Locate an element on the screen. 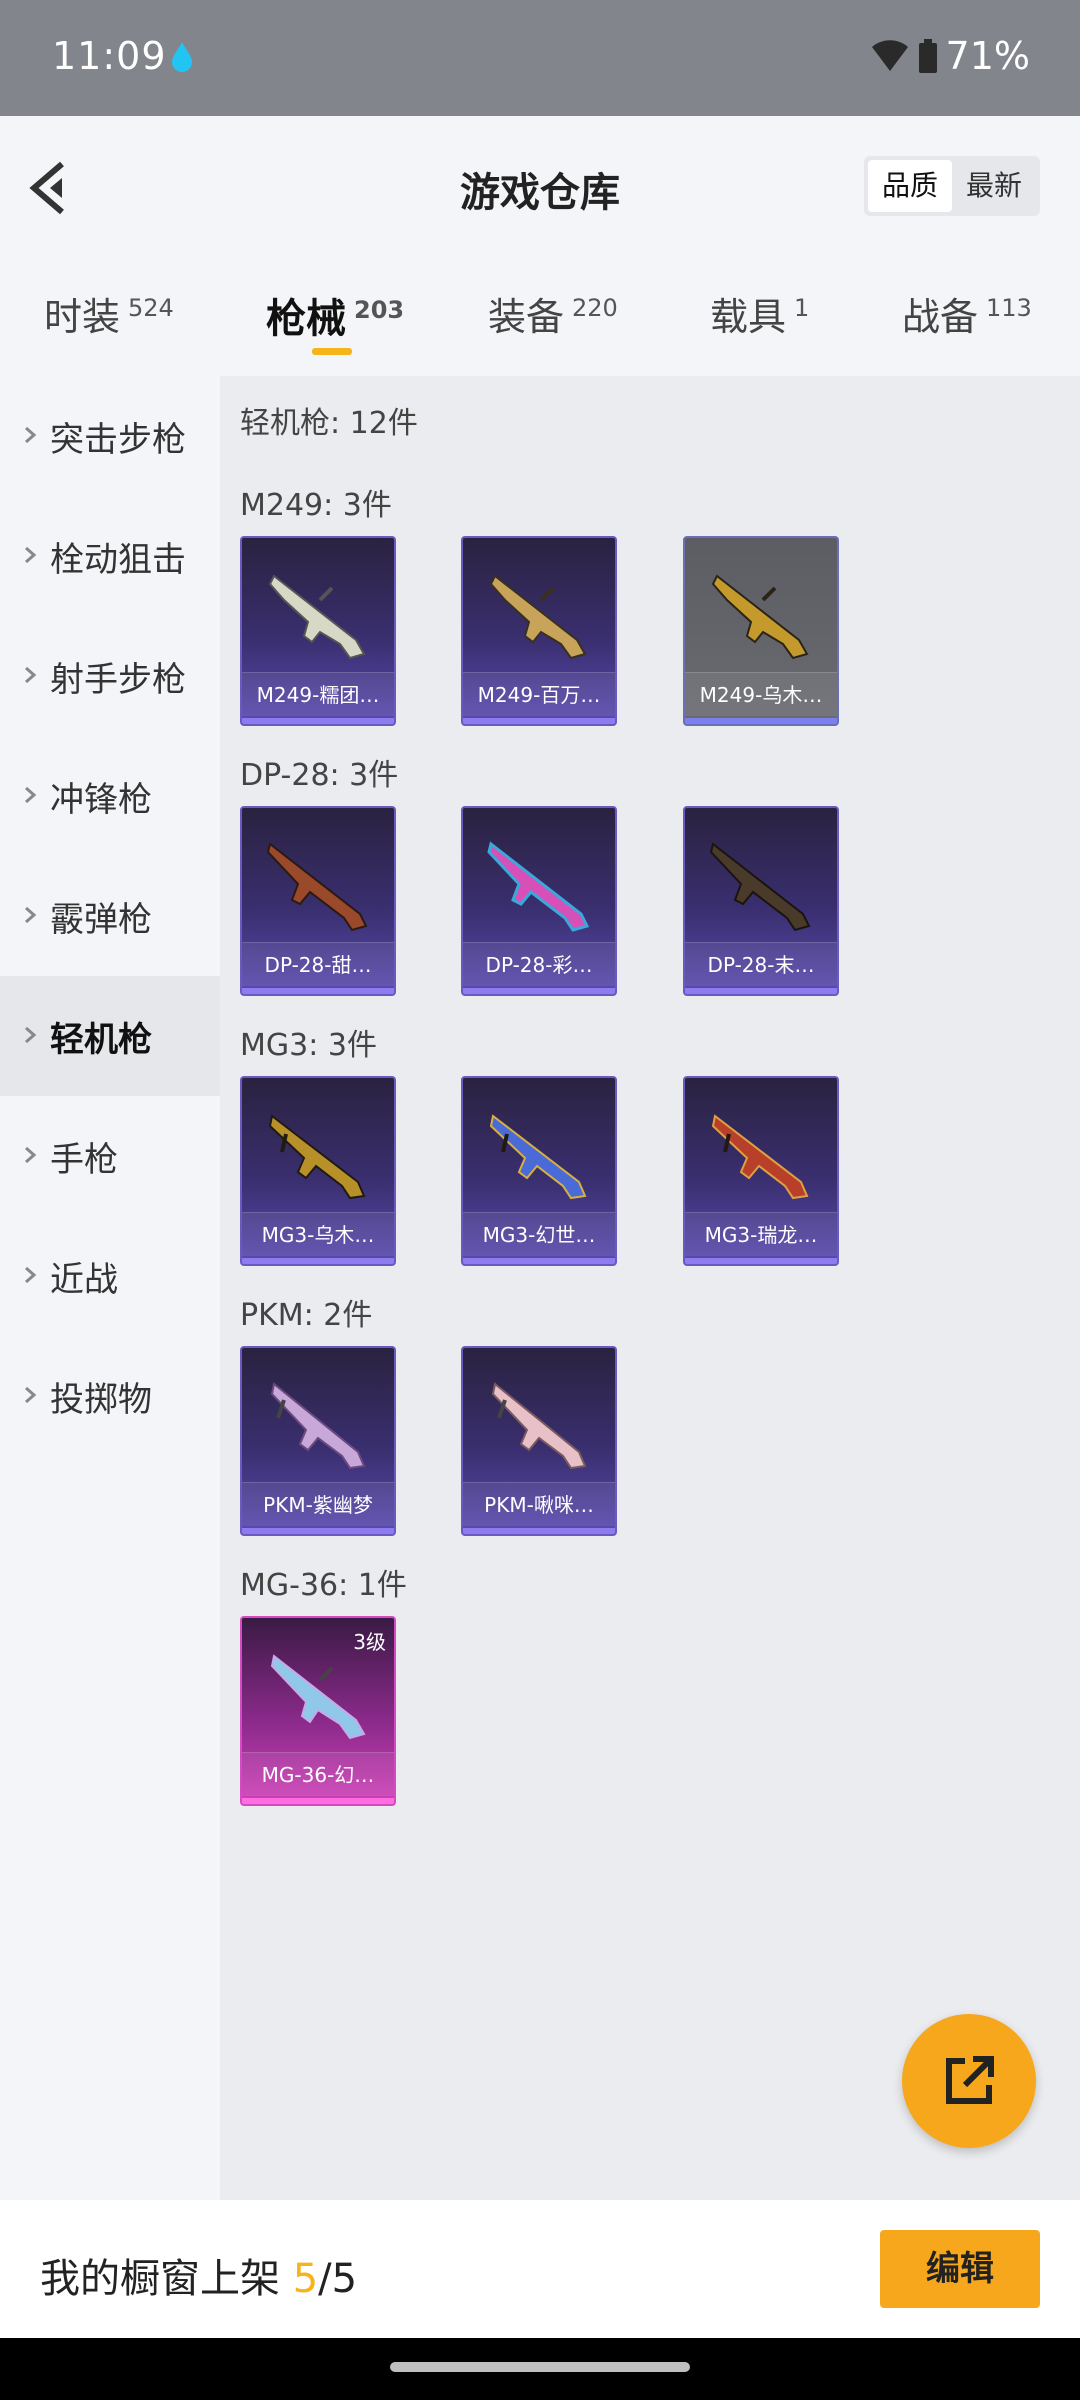  weapon-card: PKM-紫幽梦 is located at coordinates (318, 1441).